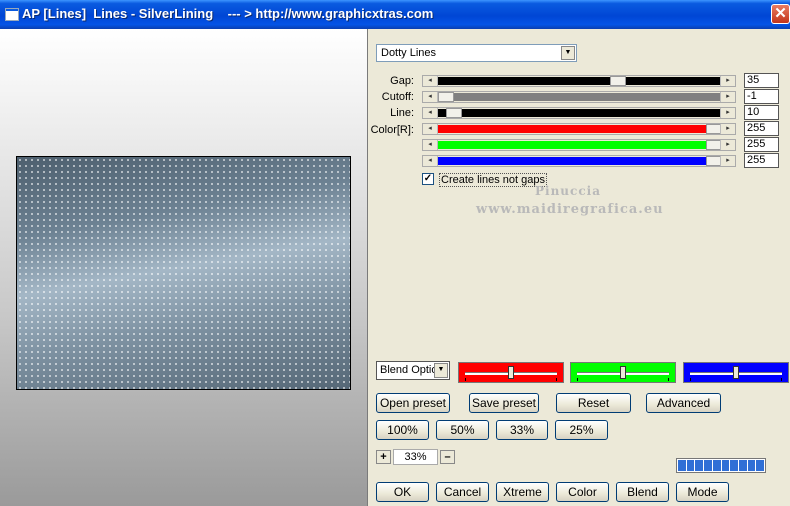 This screenshot has height=506, width=790. What do you see at coordinates (402, 430) in the screenshot?
I see `zoom-100-button: 100%` at bounding box center [402, 430].